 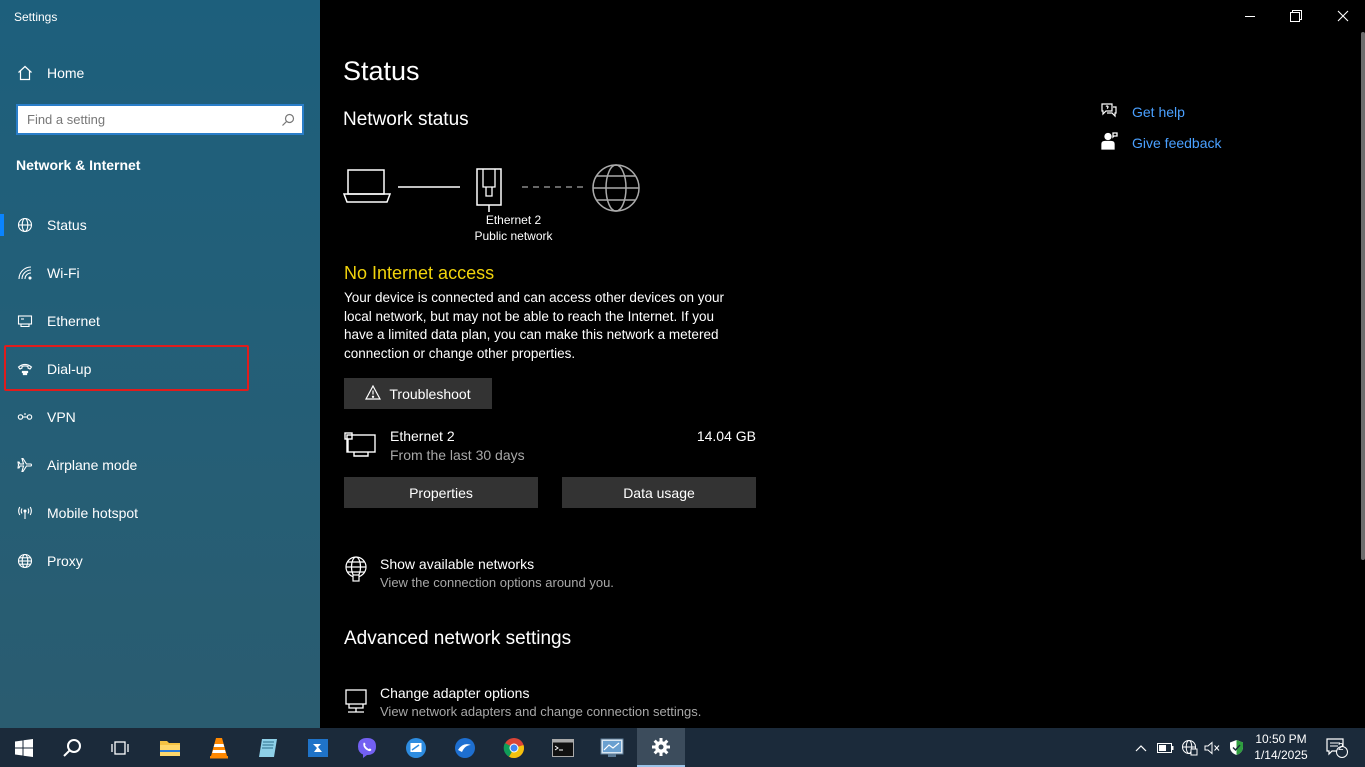 What do you see at coordinates (726, 436) in the screenshot?
I see `connection-usage: 14.04 GB` at bounding box center [726, 436].